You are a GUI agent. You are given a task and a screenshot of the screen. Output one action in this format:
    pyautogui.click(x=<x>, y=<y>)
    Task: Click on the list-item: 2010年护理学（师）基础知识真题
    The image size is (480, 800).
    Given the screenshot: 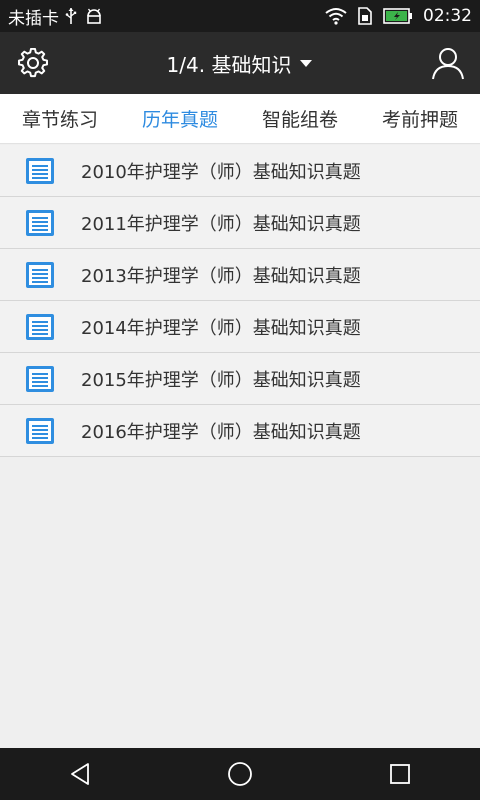 What is the action you would take?
    pyautogui.click(x=240, y=171)
    